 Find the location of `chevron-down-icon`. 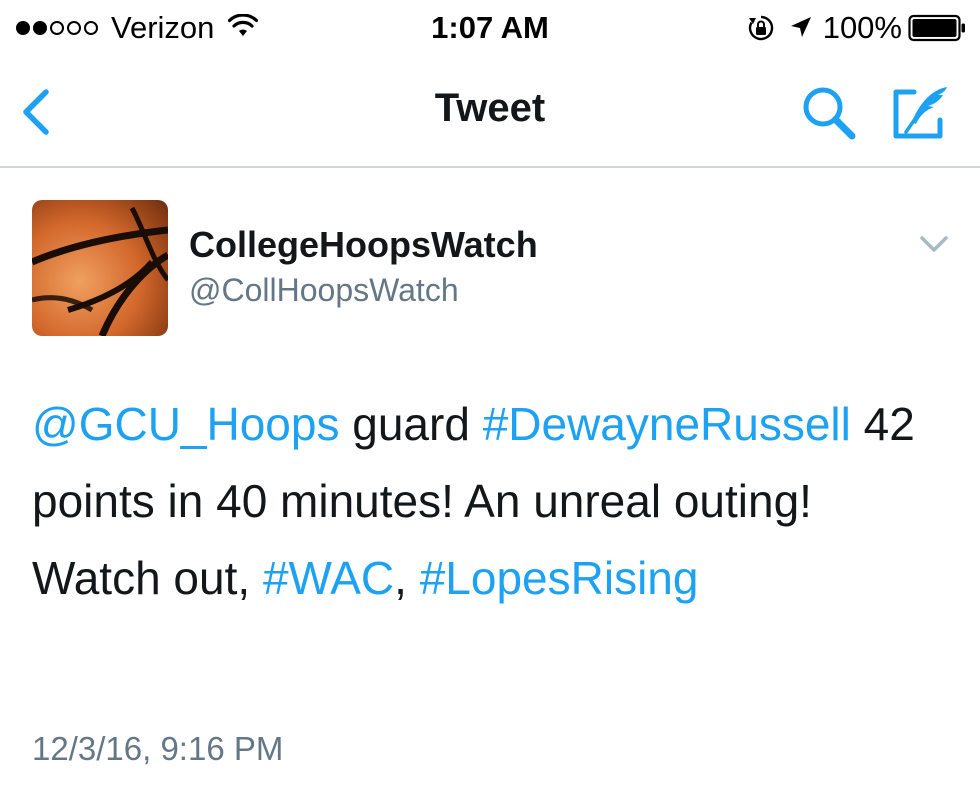

chevron-down-icon is located at coordinates (934, 244).